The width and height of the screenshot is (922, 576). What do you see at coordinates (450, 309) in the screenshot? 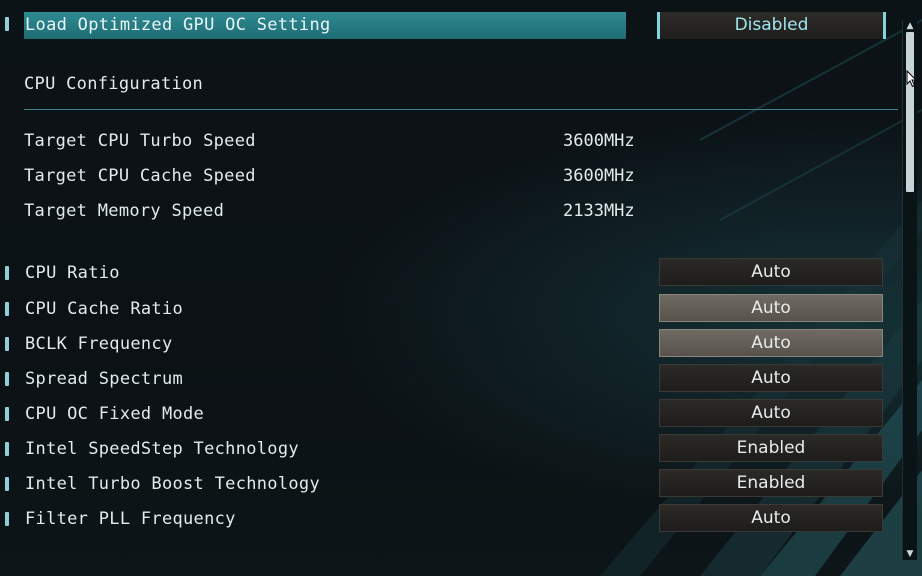
I see `setting-cpu-cache-ratio: CPU Cache Ratio Auto` at bounding box center [450, 309].